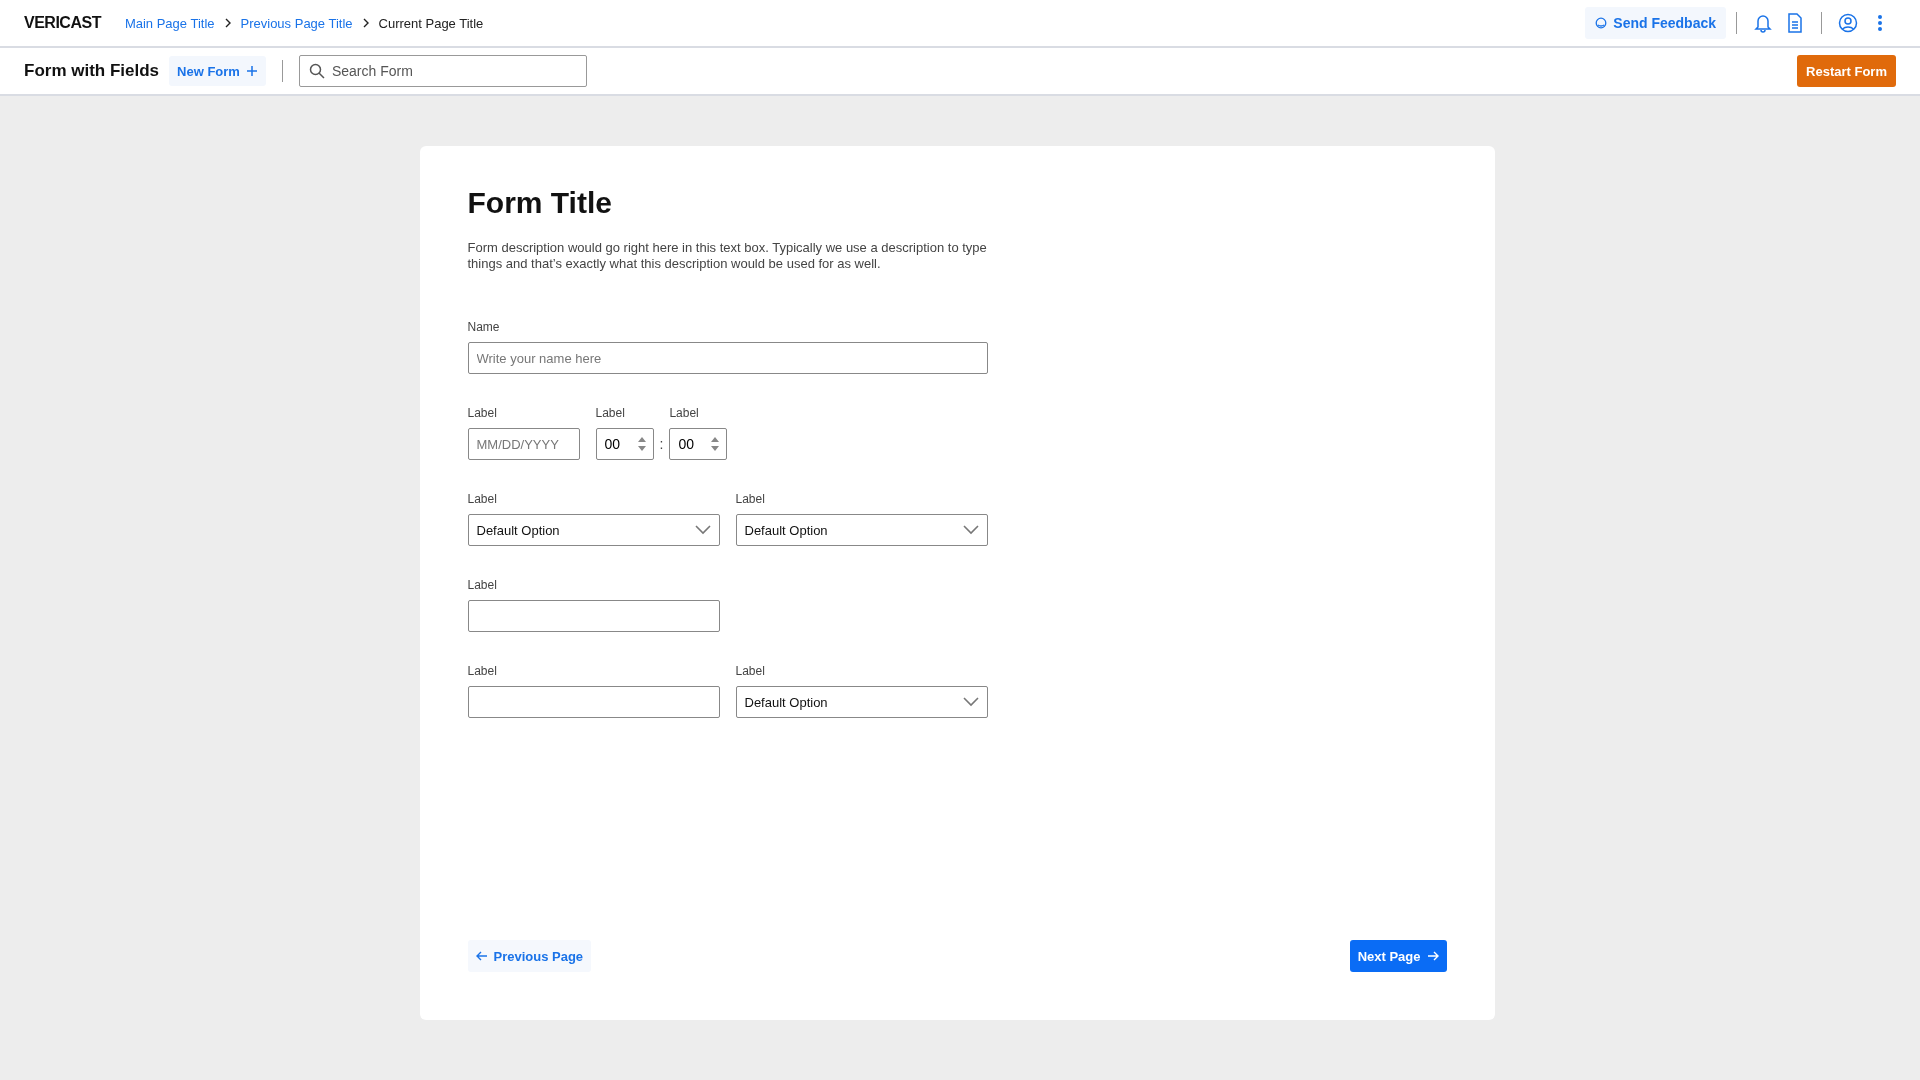  Describe the element at coordinates (1846, 71) in the screenshot. I see `restart-form-button: Restart Form` at that location.